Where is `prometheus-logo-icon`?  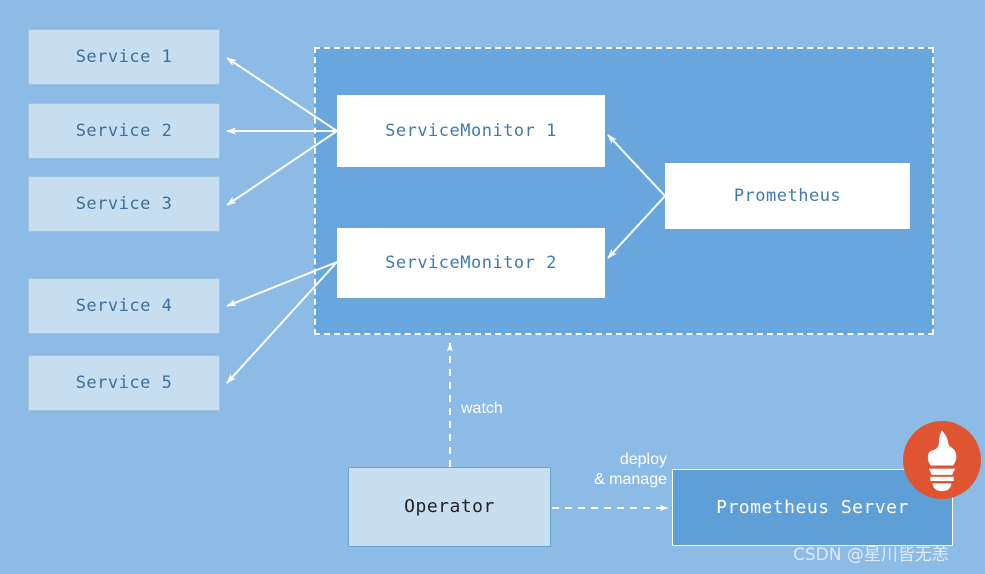 prometheus-logo-icon is located at coordinates (942, 460).